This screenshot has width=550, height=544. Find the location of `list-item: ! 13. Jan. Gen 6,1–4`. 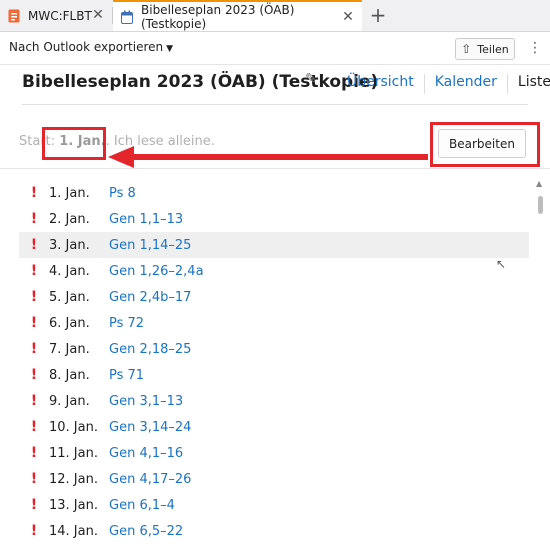

list-item: ! 13. Jan. Gen 6,1–4 is located at coordinates (274, 505).